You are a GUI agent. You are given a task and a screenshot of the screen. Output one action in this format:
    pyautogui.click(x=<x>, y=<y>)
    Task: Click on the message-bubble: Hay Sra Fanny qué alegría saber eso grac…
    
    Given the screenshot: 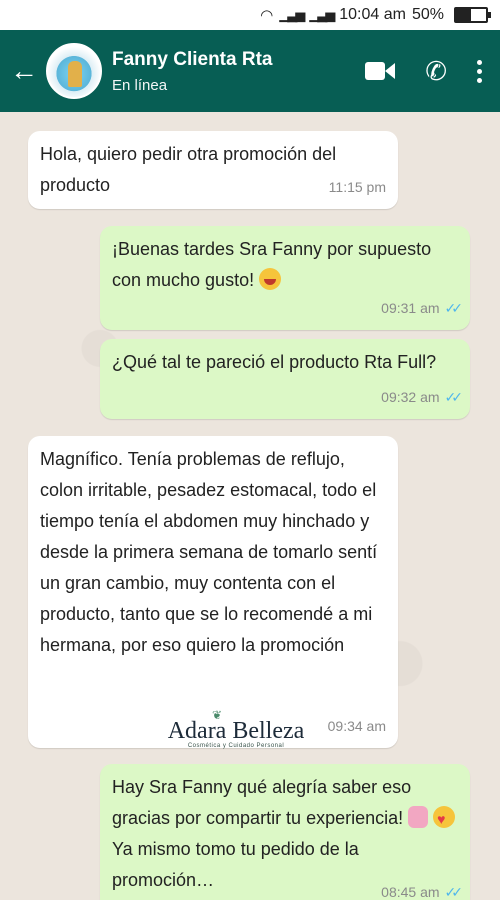 What is the action you would take?
    pyautogui.click(x=285, y=832)
    